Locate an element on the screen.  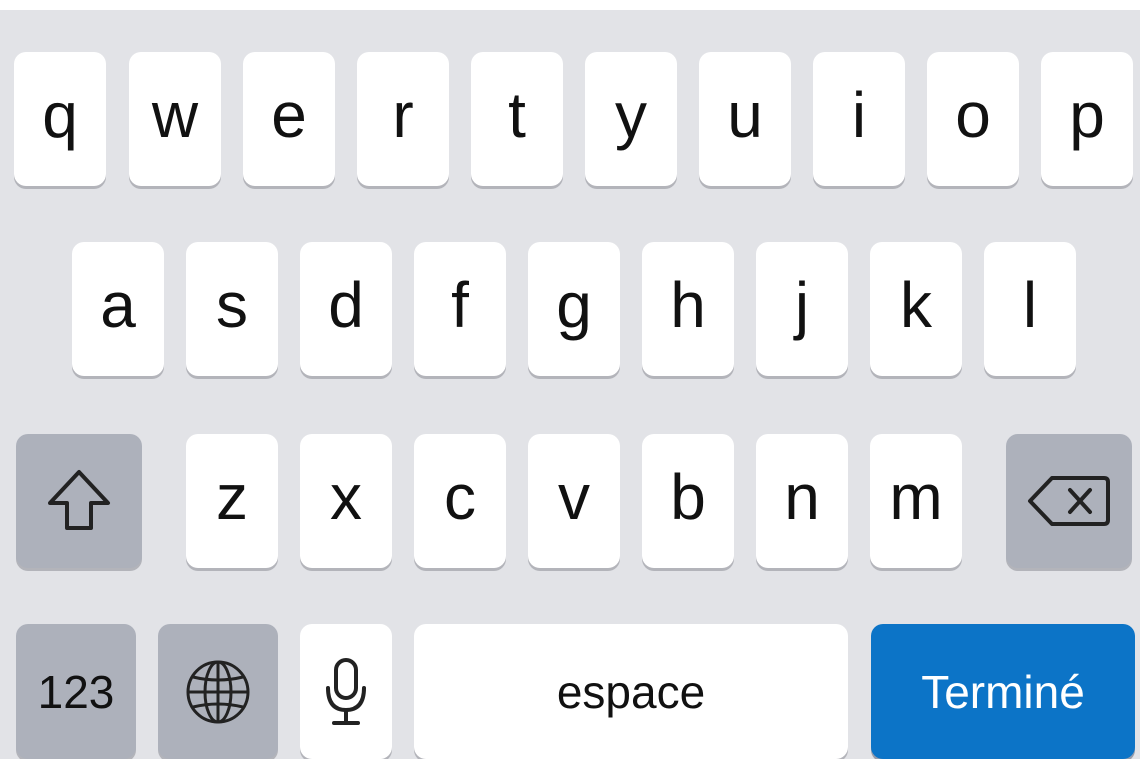
key-label: v is located at coordinates (574, 497).